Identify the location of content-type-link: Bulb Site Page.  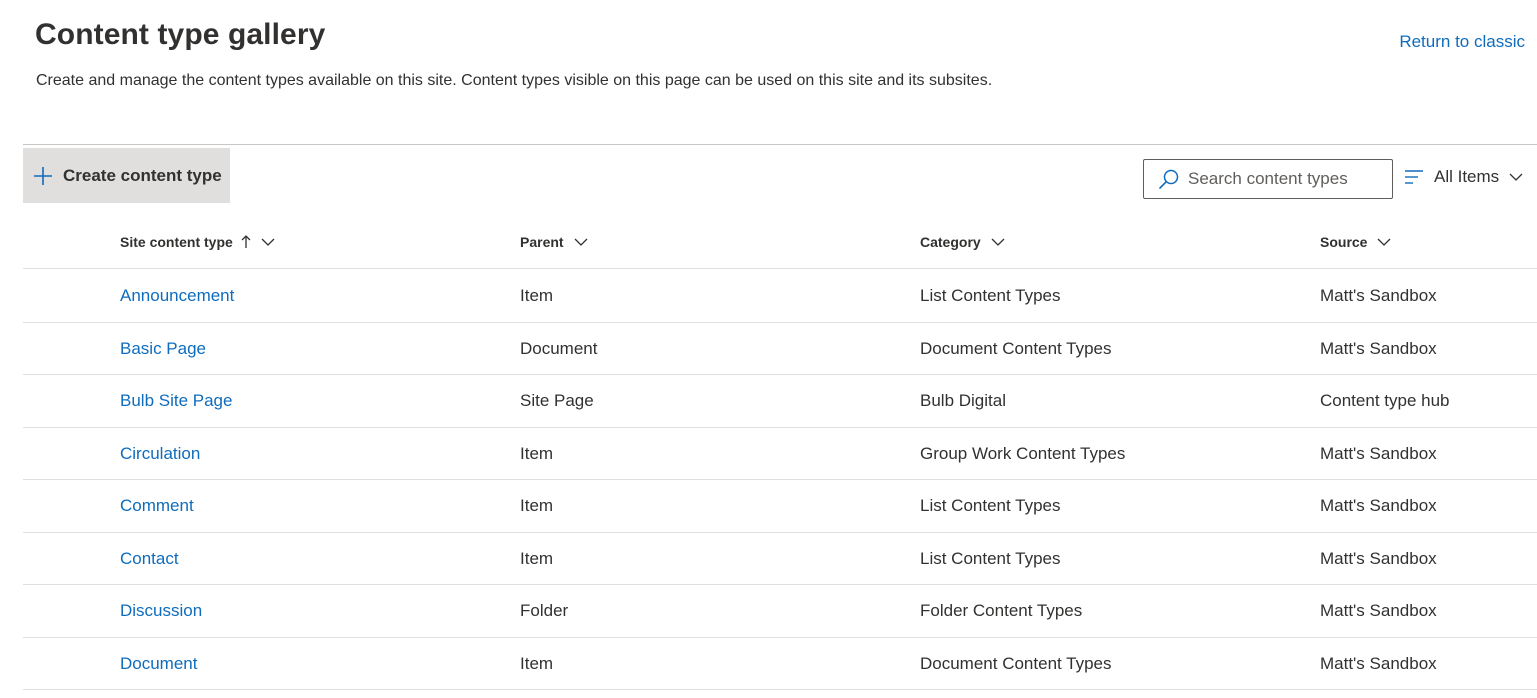
(176, 401).